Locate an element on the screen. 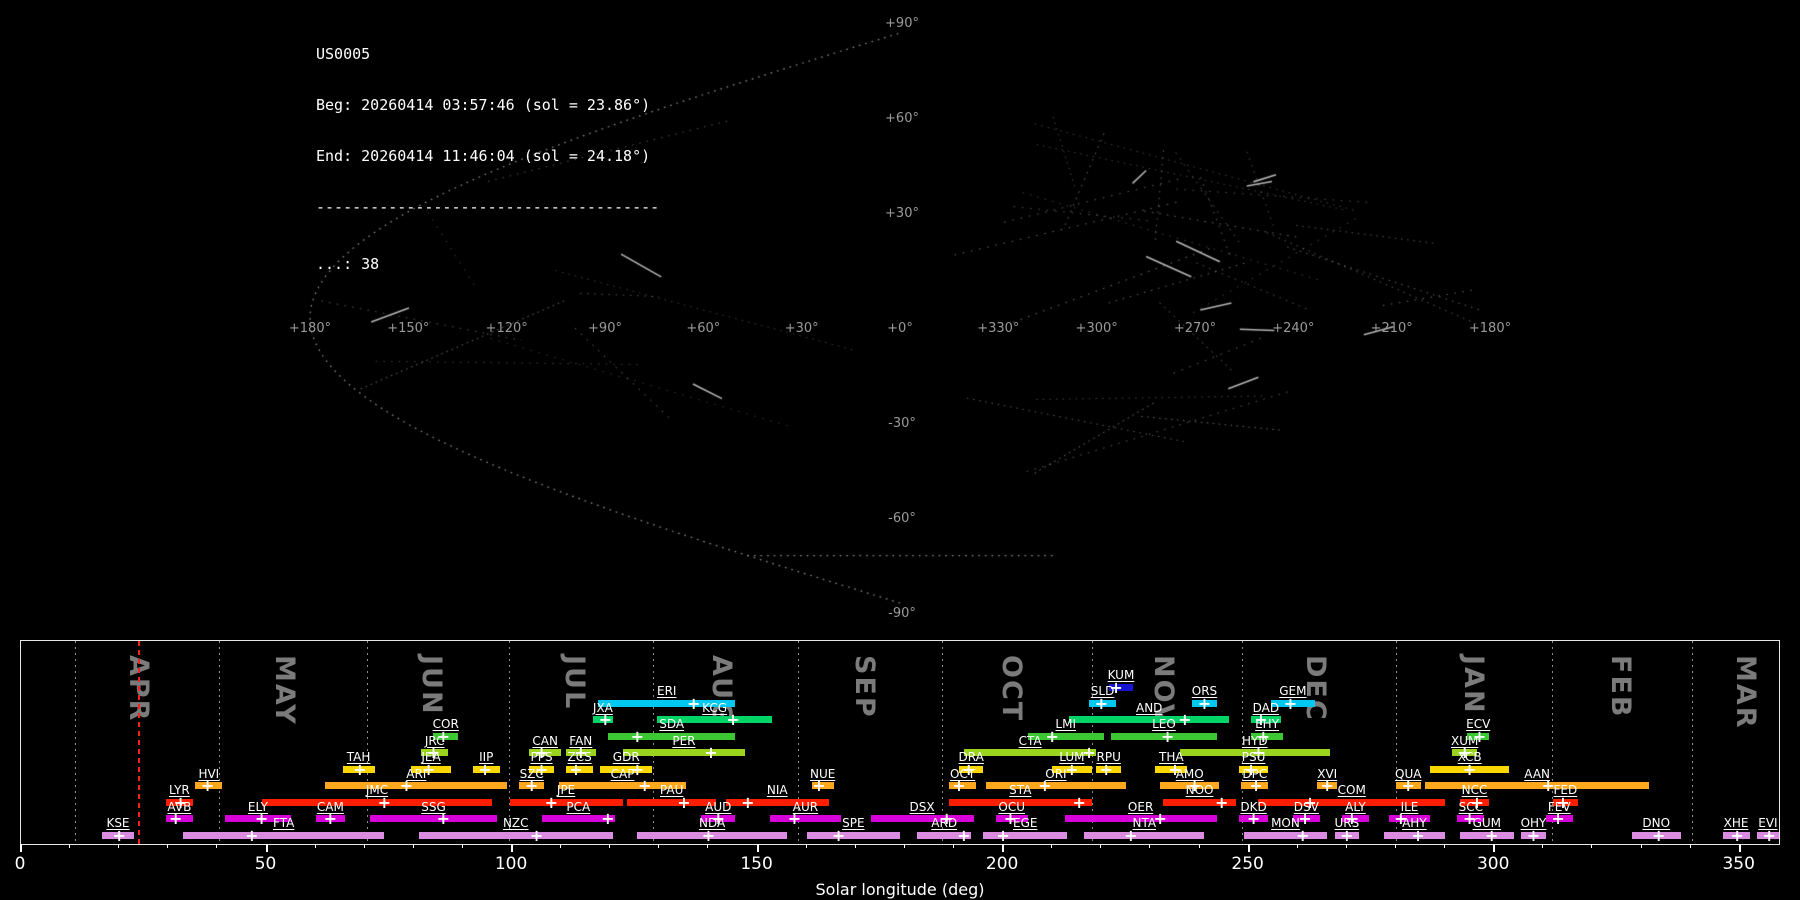 This screenshot has width=1800, height=900. lon-label: +300° is located at coordinates (1096, 328).